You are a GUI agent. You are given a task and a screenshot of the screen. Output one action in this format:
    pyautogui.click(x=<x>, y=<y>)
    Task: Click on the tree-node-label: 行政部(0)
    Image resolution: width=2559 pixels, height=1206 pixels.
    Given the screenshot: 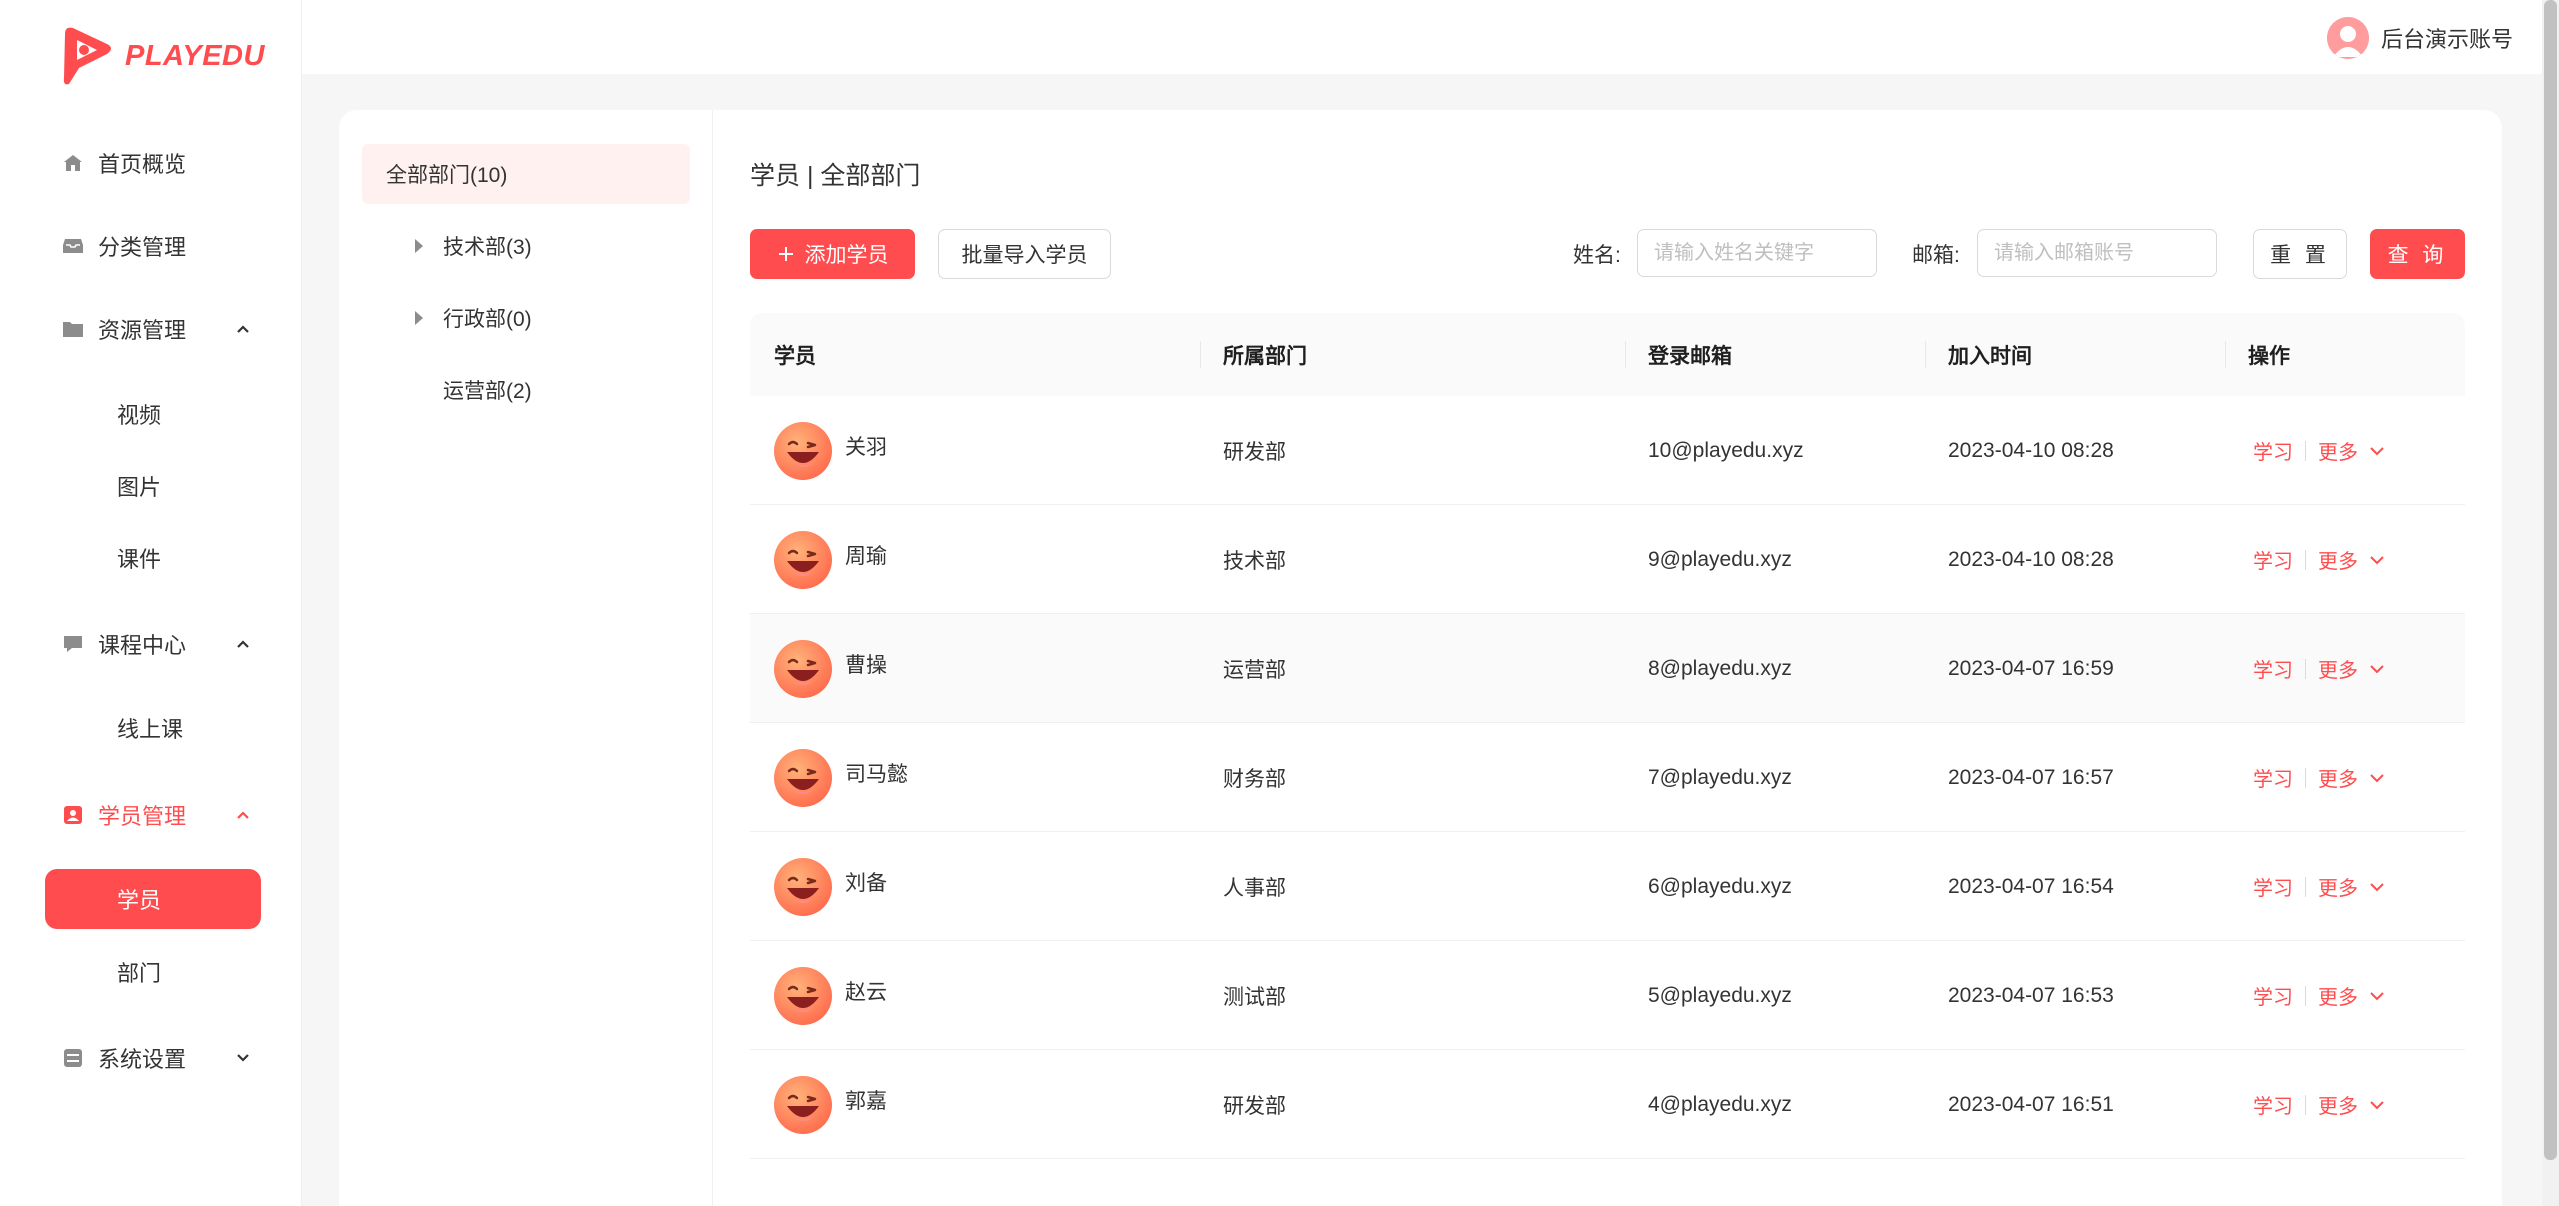 What is the action you would take?
    pyautogui.click(x=487, y=318)
    